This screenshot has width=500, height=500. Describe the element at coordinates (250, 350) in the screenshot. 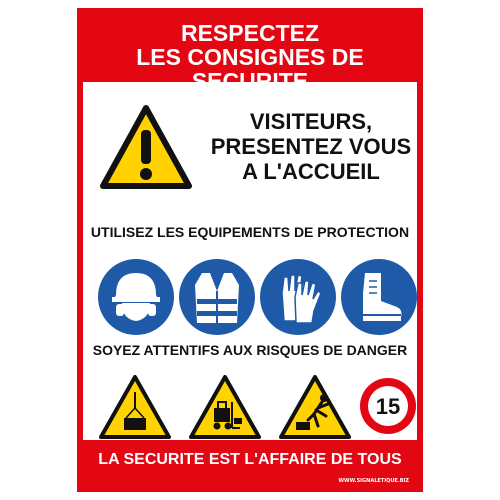

I see `danger-heading: SOYEZ ATTENTIFS AUX RISQUES DE DANGER` at that location.